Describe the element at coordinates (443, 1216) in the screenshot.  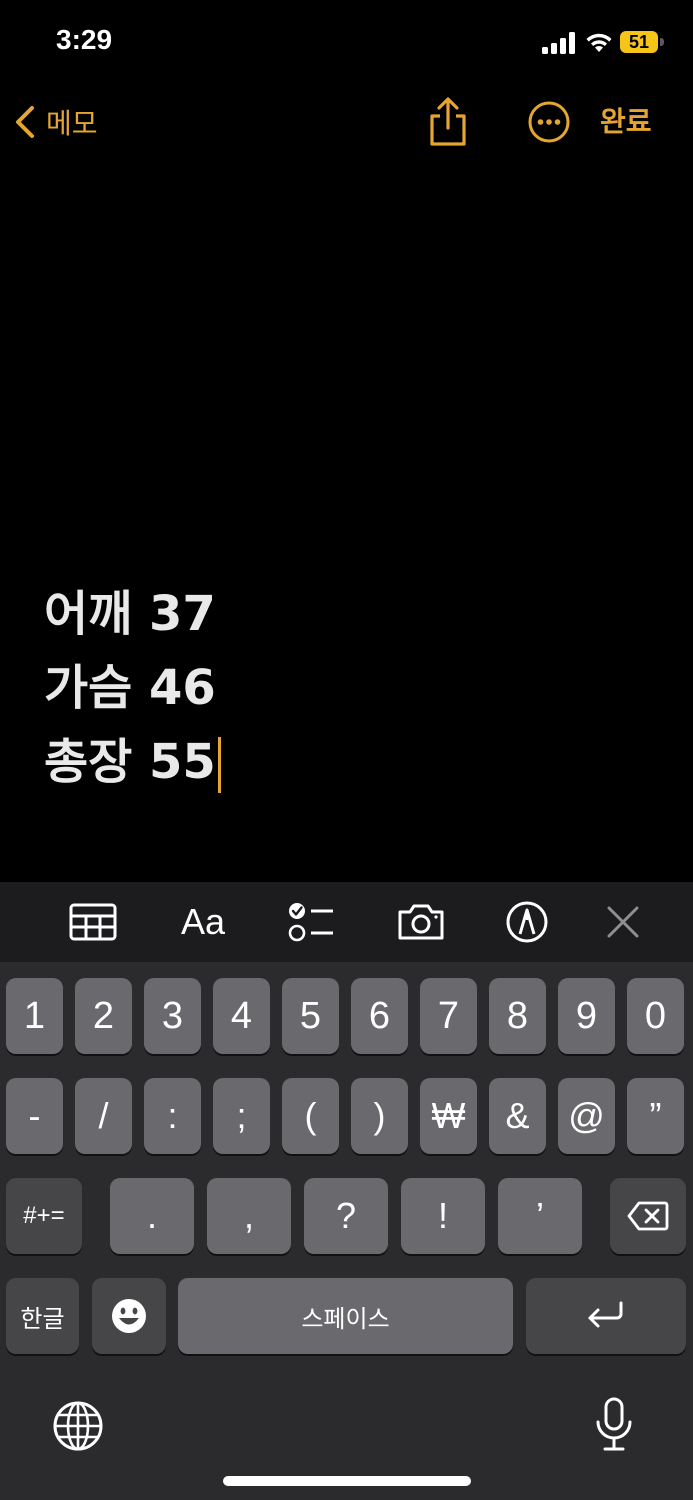
I see `key-exclamation: !` at that location.